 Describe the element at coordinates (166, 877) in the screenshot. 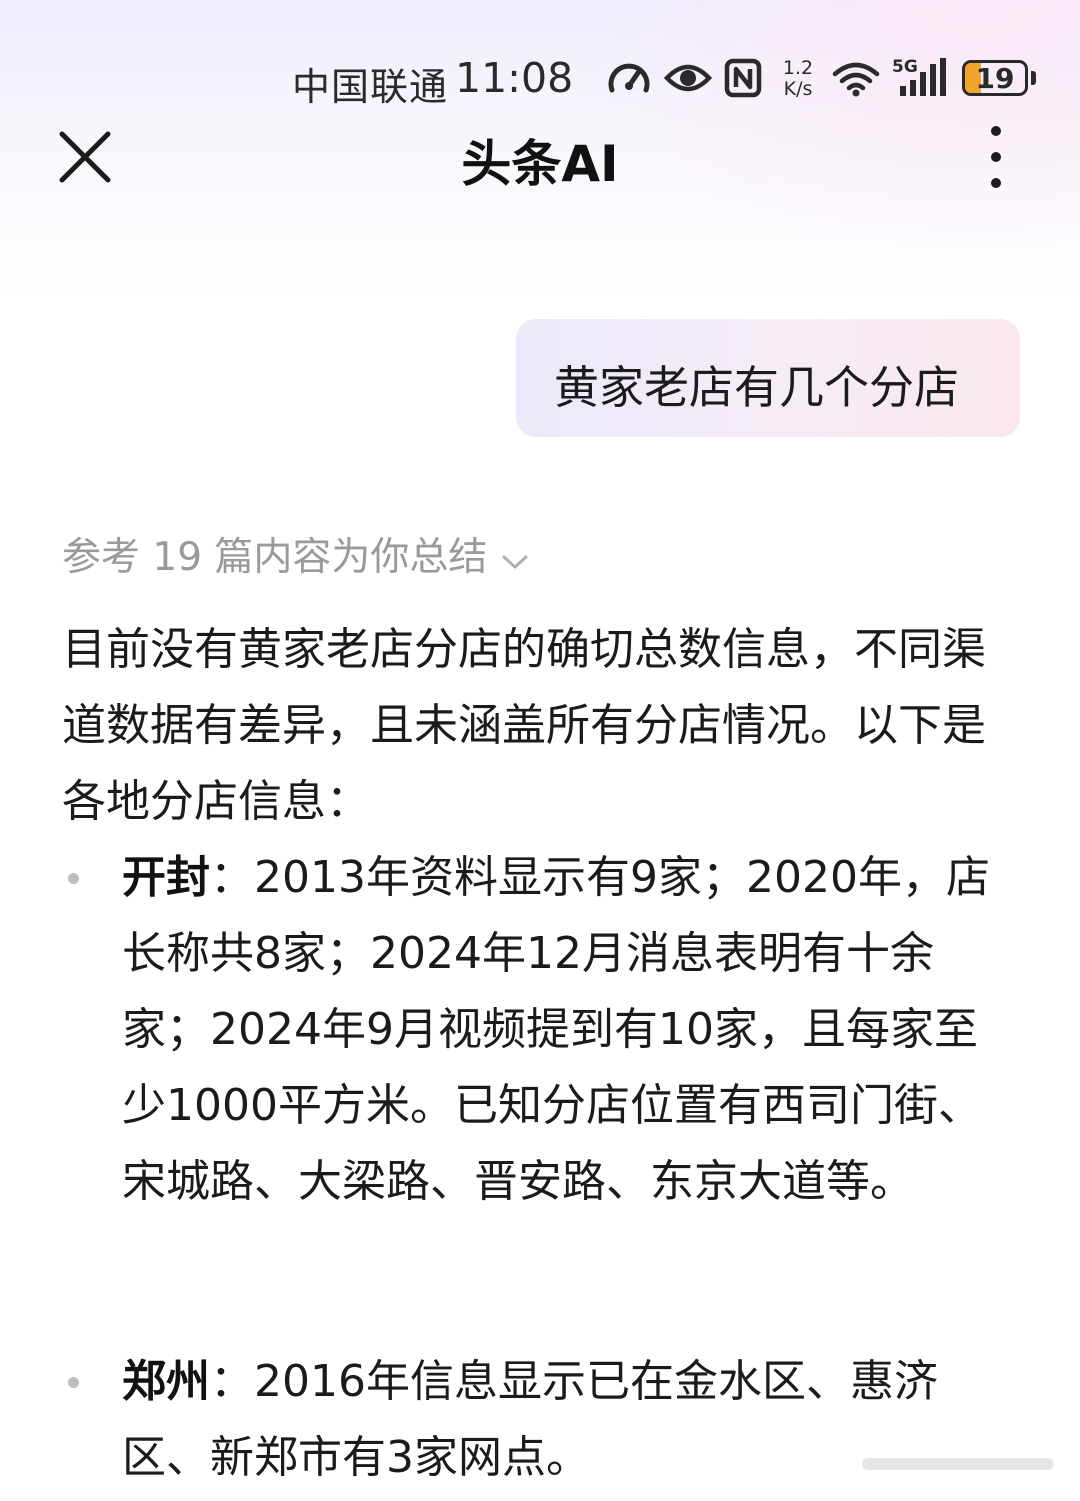

I see `list-item-label: 开封` at that location.